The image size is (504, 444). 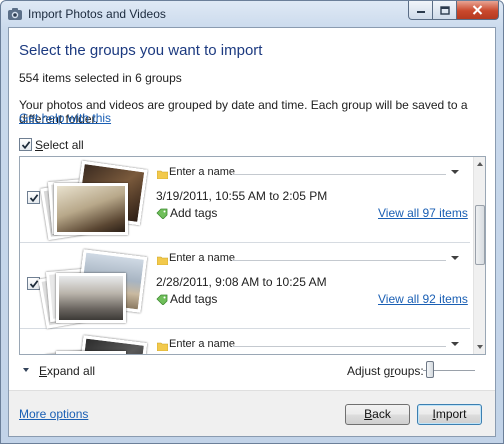 I want to click on maximize-button, so click(x=444, y=10).